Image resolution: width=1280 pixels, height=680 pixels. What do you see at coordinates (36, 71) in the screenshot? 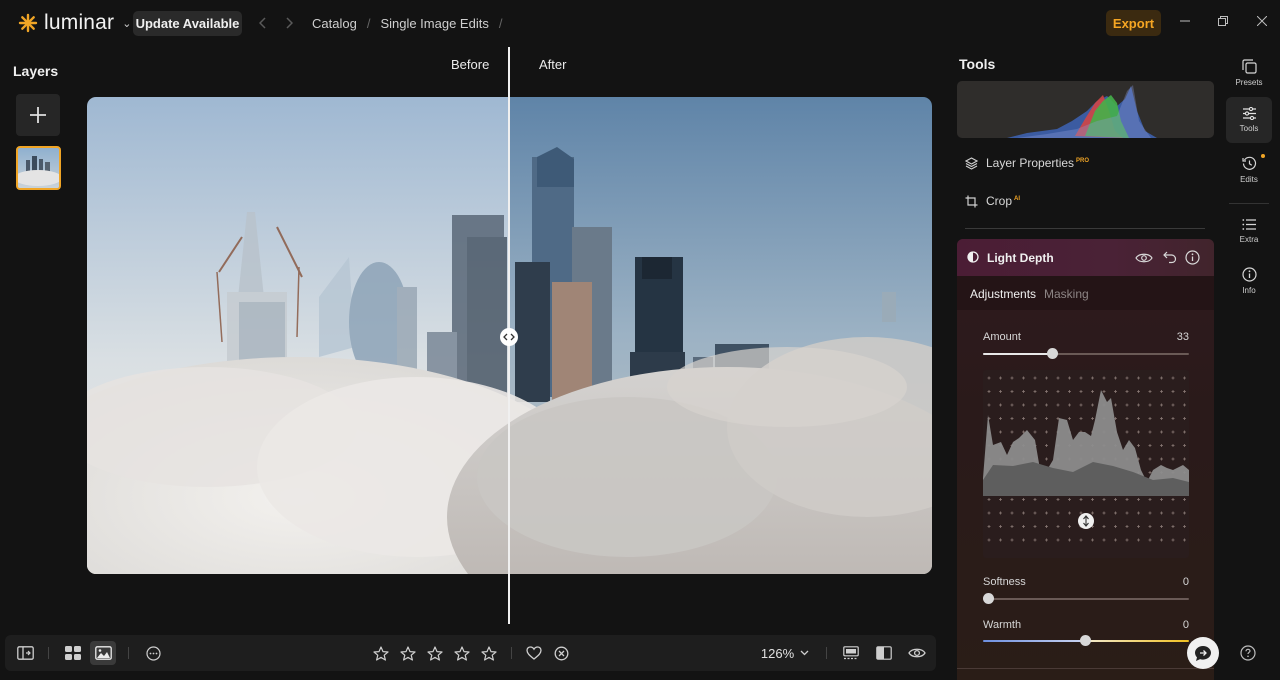
I see `layers-title: Layers` at bounding box center [36, 71].